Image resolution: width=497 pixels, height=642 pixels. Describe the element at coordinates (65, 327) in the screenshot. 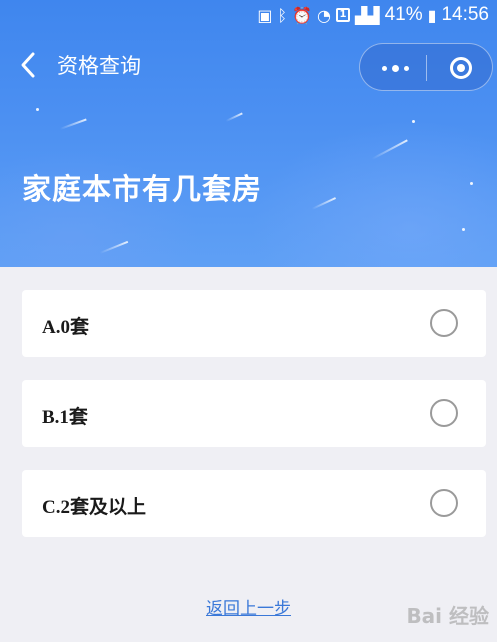

I see `option-label: A.0套` at that location.